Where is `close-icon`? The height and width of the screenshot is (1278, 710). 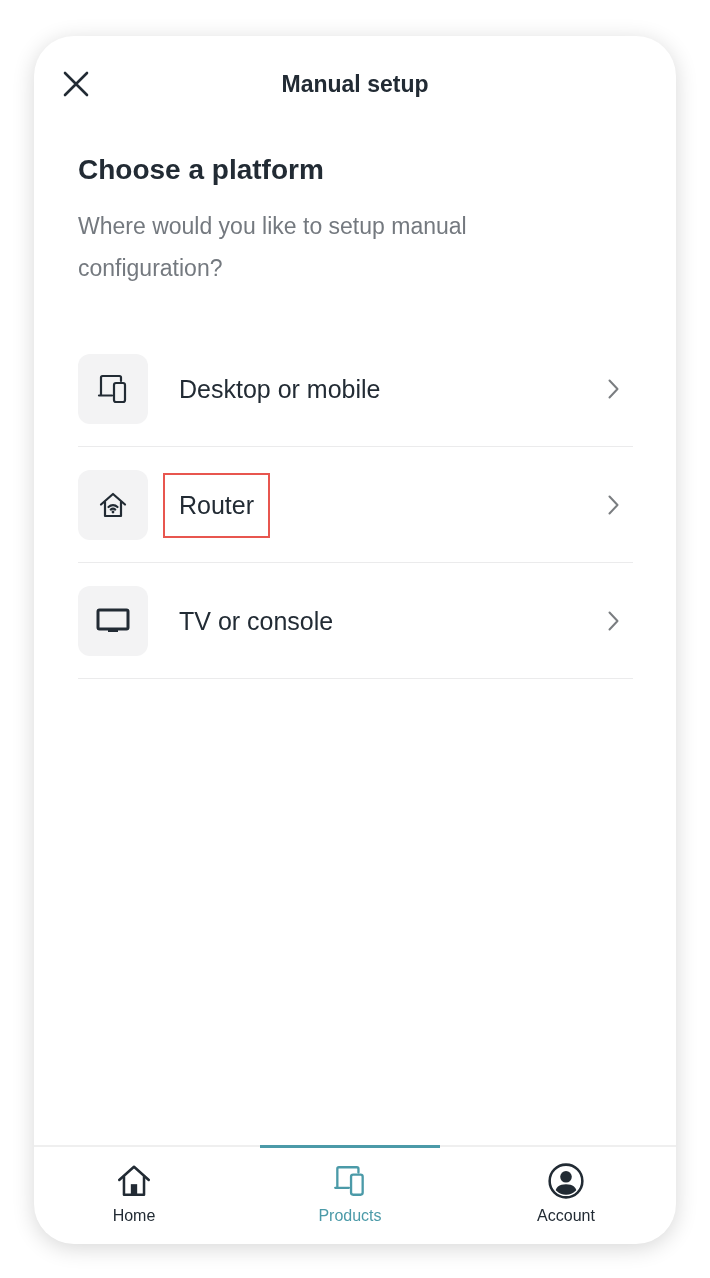
close-icon is located at coordinates (76, 84).